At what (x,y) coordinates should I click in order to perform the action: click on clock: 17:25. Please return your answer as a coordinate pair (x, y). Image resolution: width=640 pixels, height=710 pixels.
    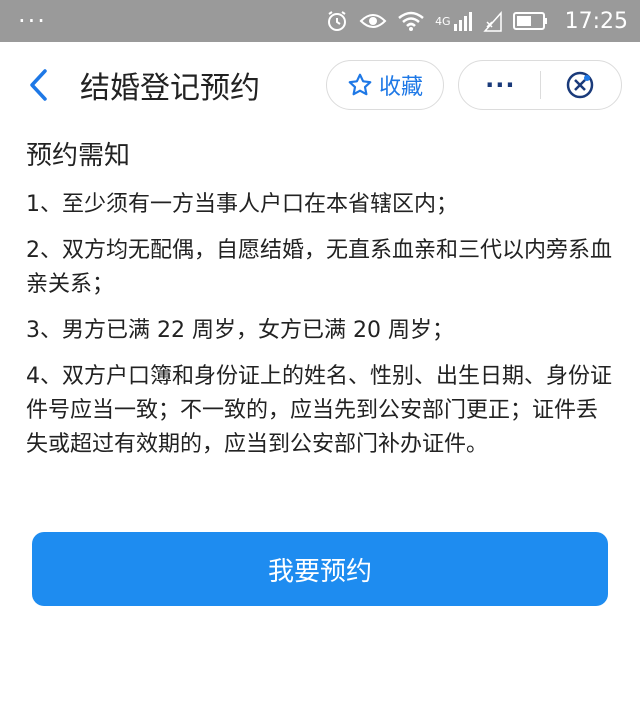
    Looking at the image, I should click on (596, 21).